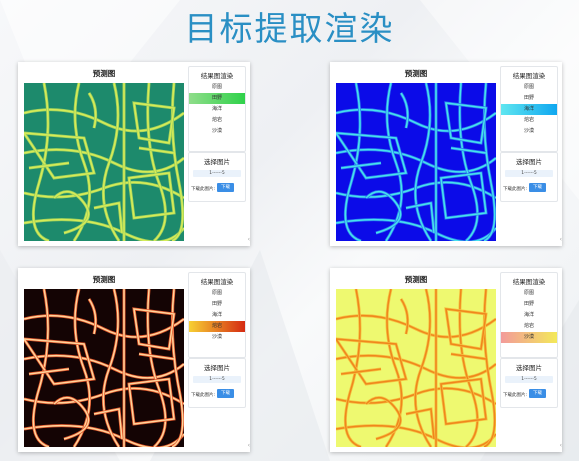  Describe the element at coordinates (289, 28) in the screenshot. I see `slide-title: 目标提取渲染` at that location.